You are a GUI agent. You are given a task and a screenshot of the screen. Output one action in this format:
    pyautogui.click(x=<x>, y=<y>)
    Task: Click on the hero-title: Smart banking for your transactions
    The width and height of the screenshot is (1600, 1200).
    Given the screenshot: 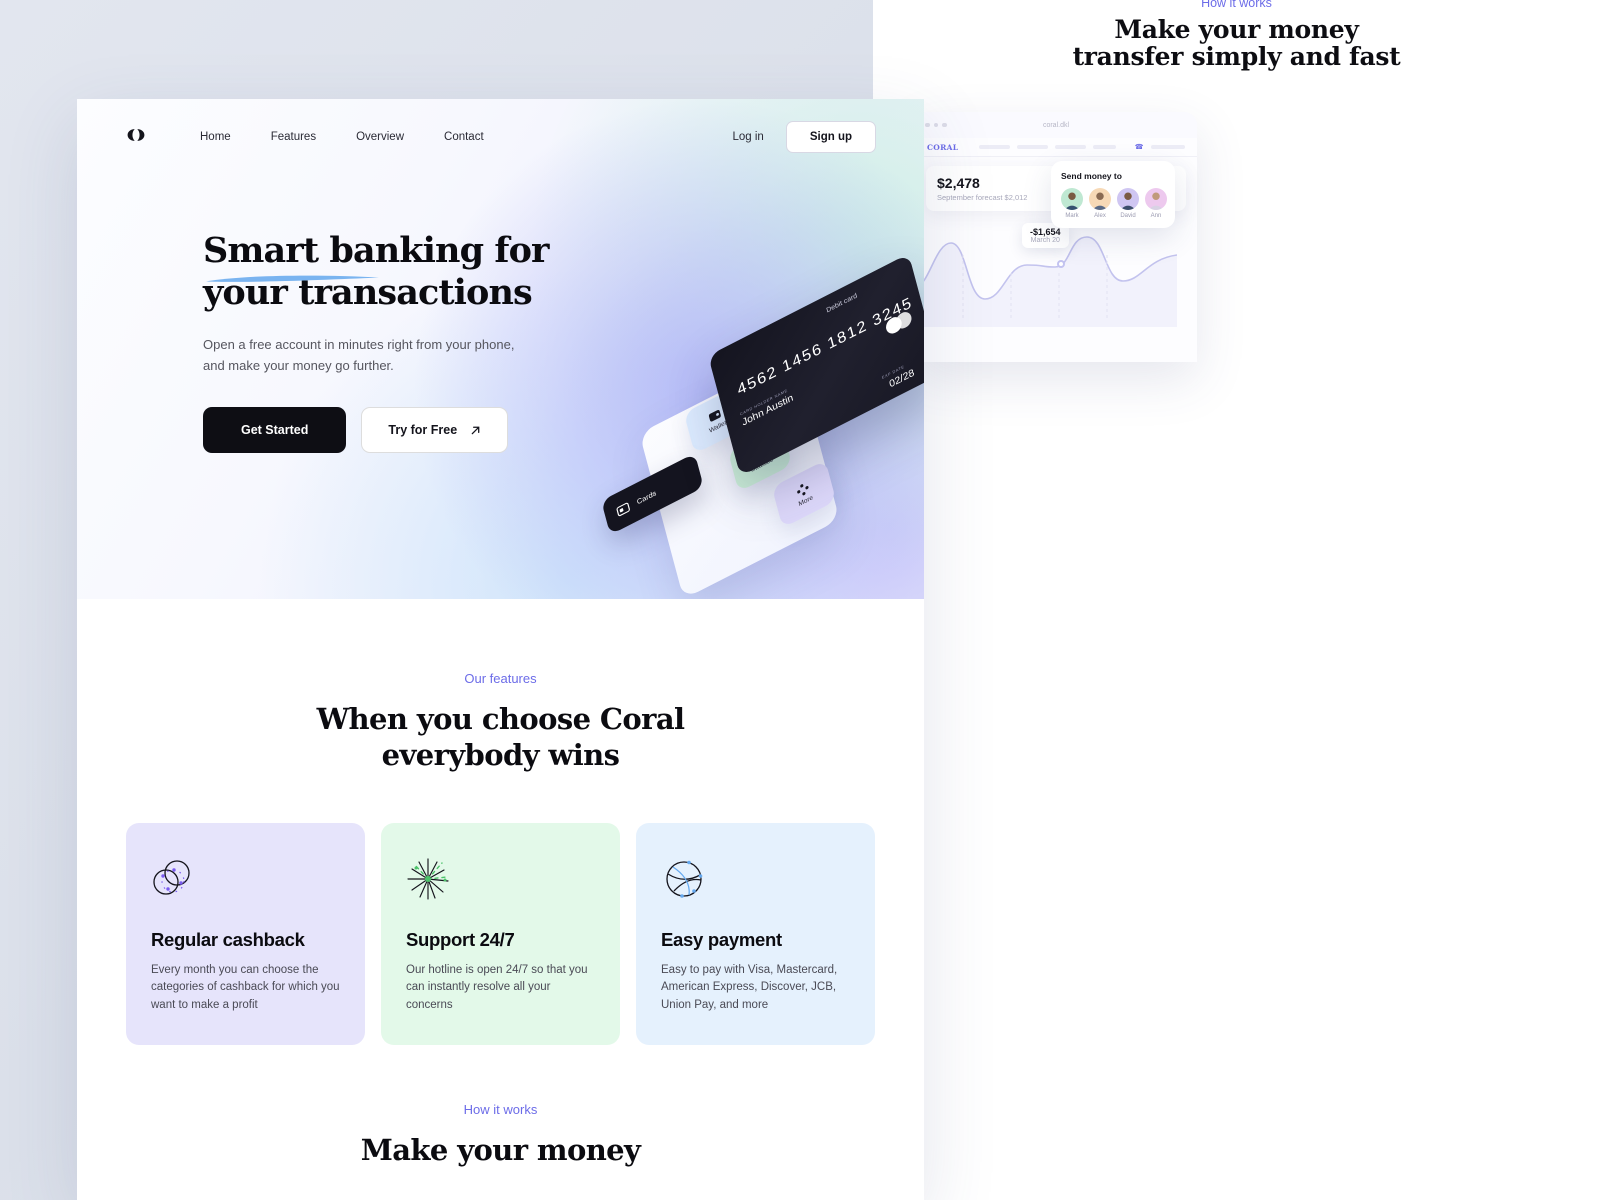 What is the action you would take?
    pyautogui.click(x=403, y=272)
    